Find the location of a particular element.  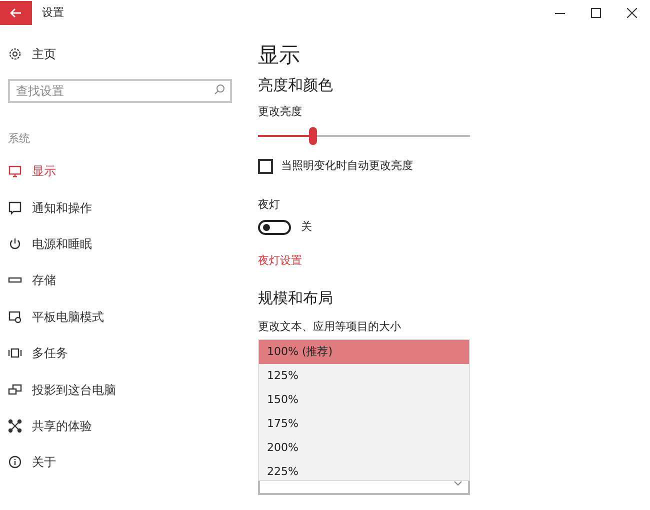

page-title: 显示 is located at coordinates (279, 55).